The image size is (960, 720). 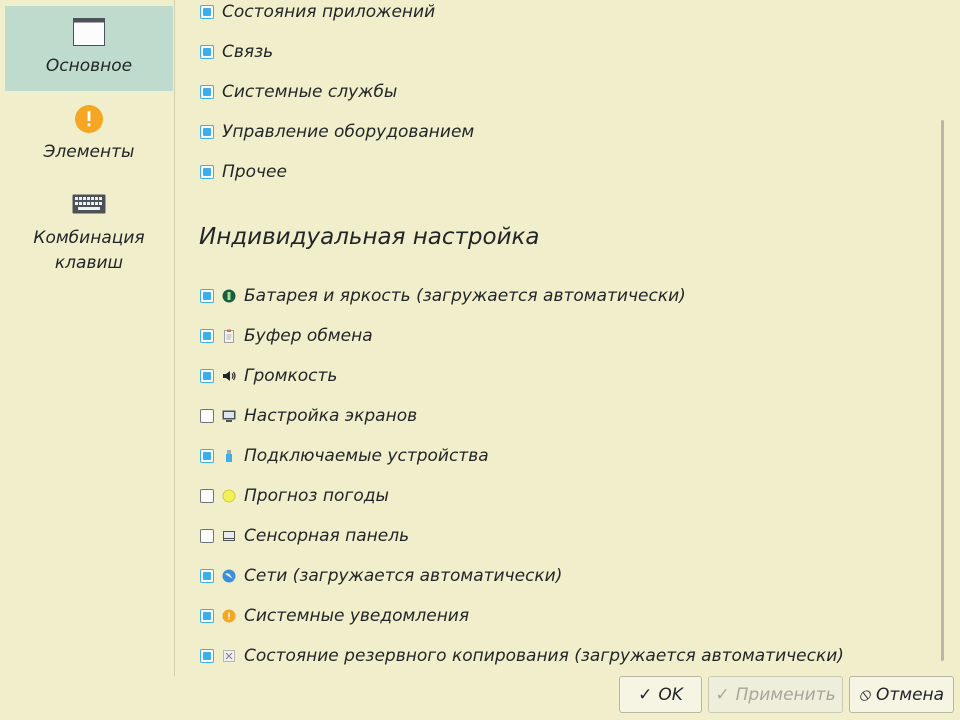 What do you see at coordinates (316, 496) in the screenshot?
I see `plugin-label: Прогноз погоды` at bounding box center [316, 496].